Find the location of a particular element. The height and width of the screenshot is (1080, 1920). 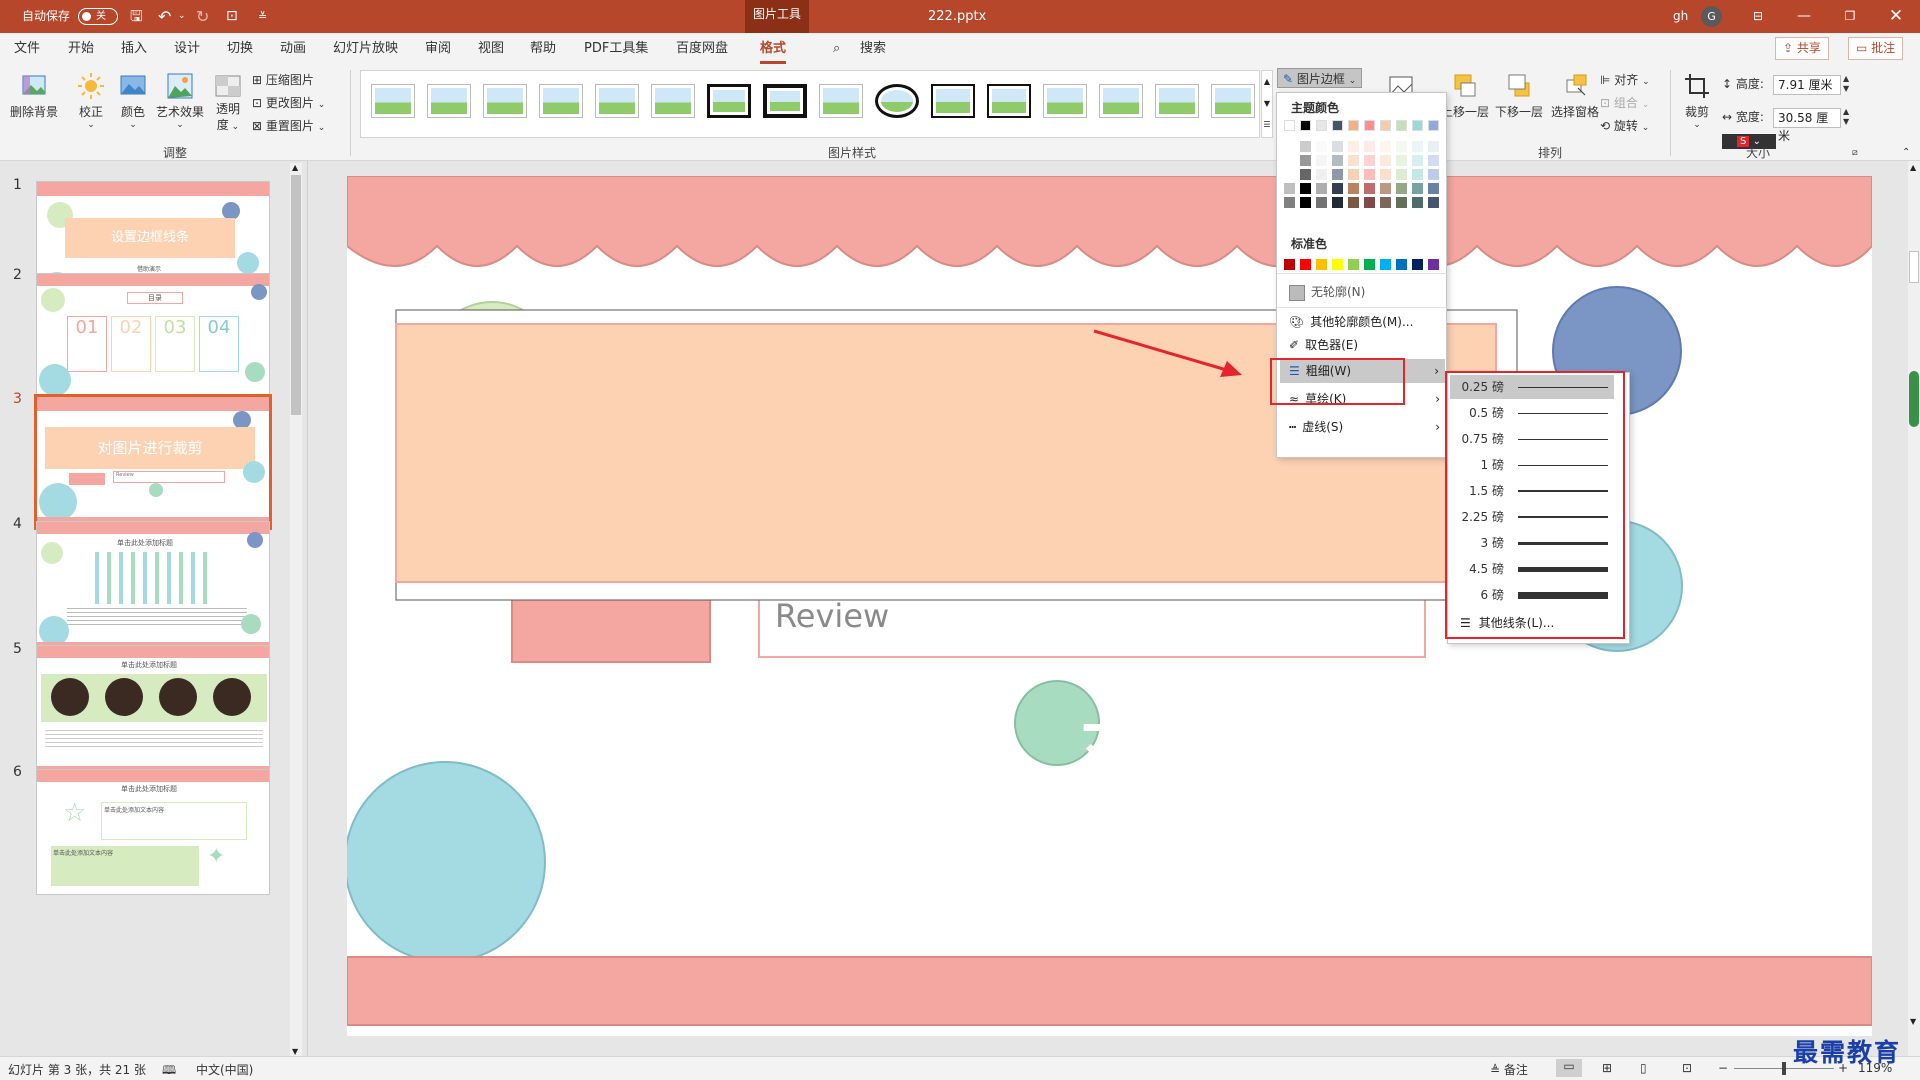

slide-thumbnail-5: 单击此处添加标题 is located at coordinates (153, 710).